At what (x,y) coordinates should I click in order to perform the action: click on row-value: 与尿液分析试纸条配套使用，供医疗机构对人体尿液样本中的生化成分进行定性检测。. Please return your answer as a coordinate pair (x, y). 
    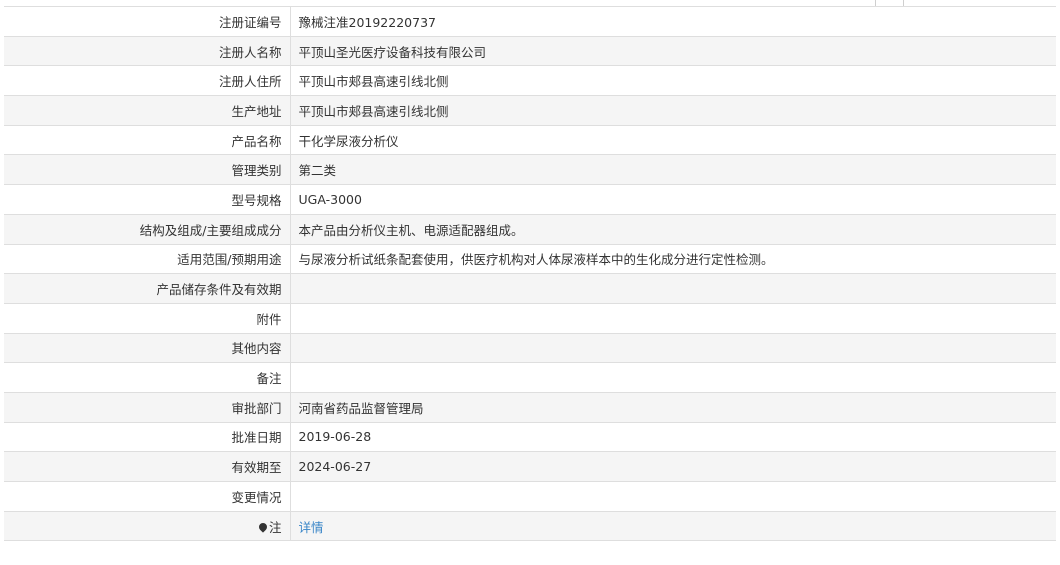
    Looking at the image, I should click on (673, 259).